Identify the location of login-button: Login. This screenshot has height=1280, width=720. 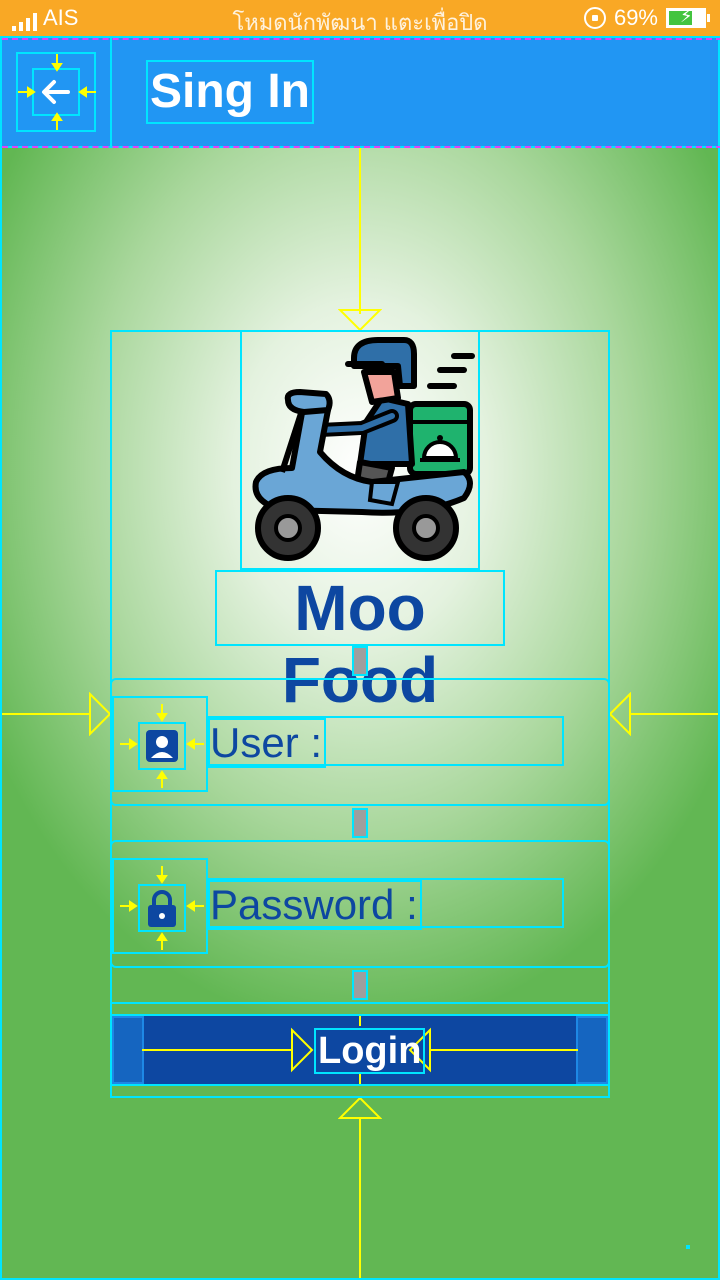
(360, 1050).